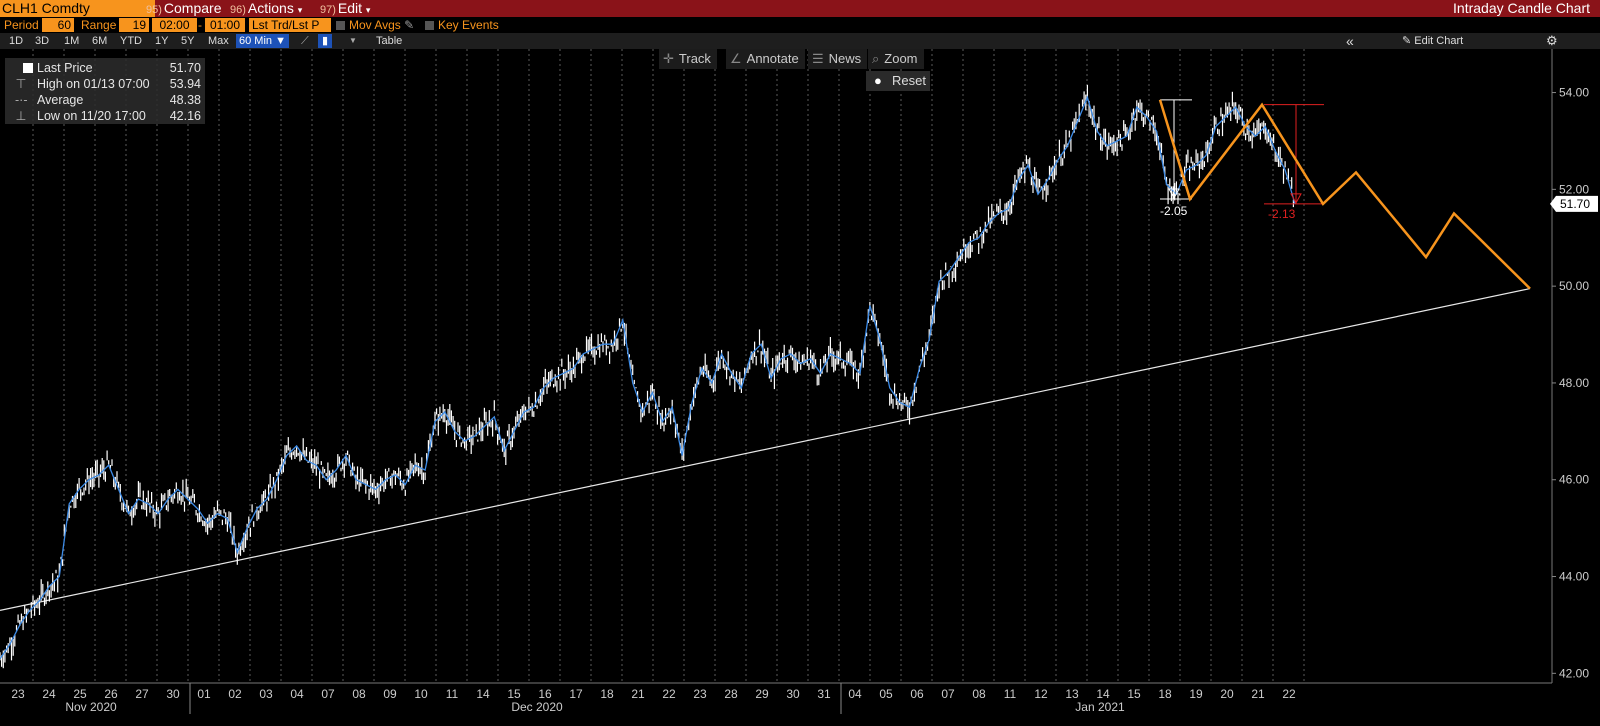 This screenshot has width=1600, height=726. What do you see at coordinates (1574, 189) in the screenshot?
I see `y-tick-label: 52.00` at bounding box center [1574, 189].